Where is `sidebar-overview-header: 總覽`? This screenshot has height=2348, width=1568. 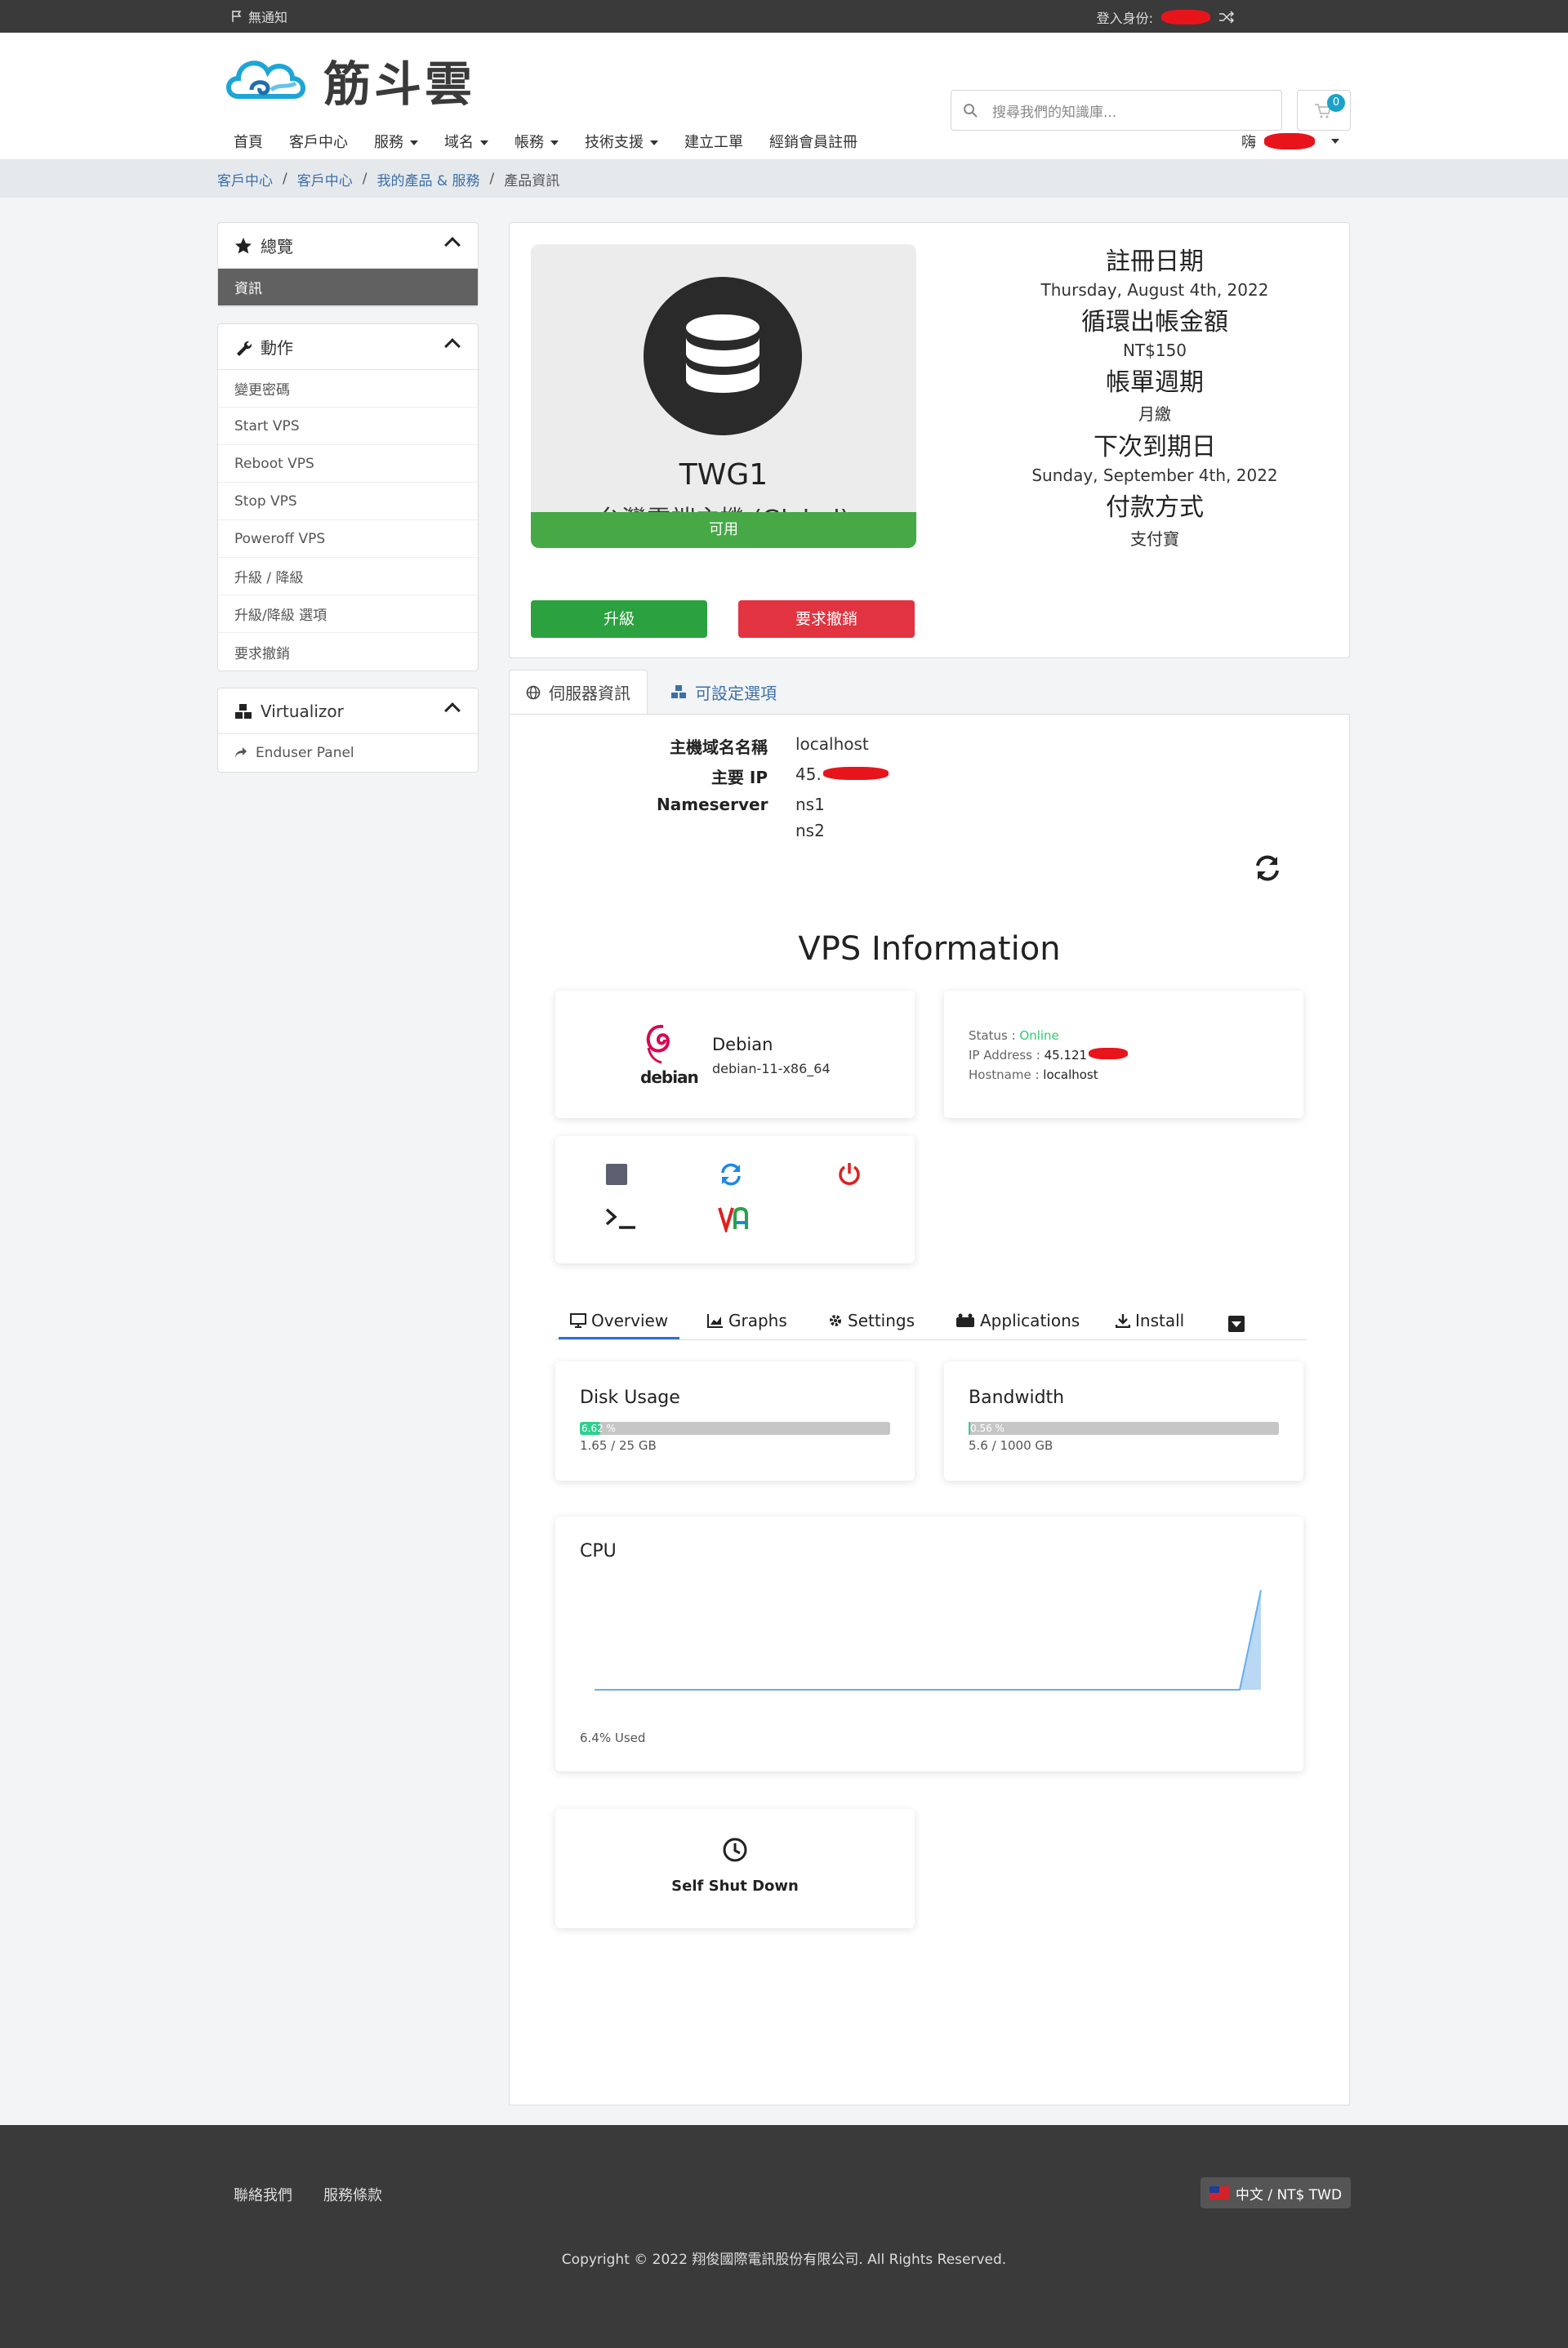 sidebar-overview-header: 總覽 is located at coordinates (348, 246).